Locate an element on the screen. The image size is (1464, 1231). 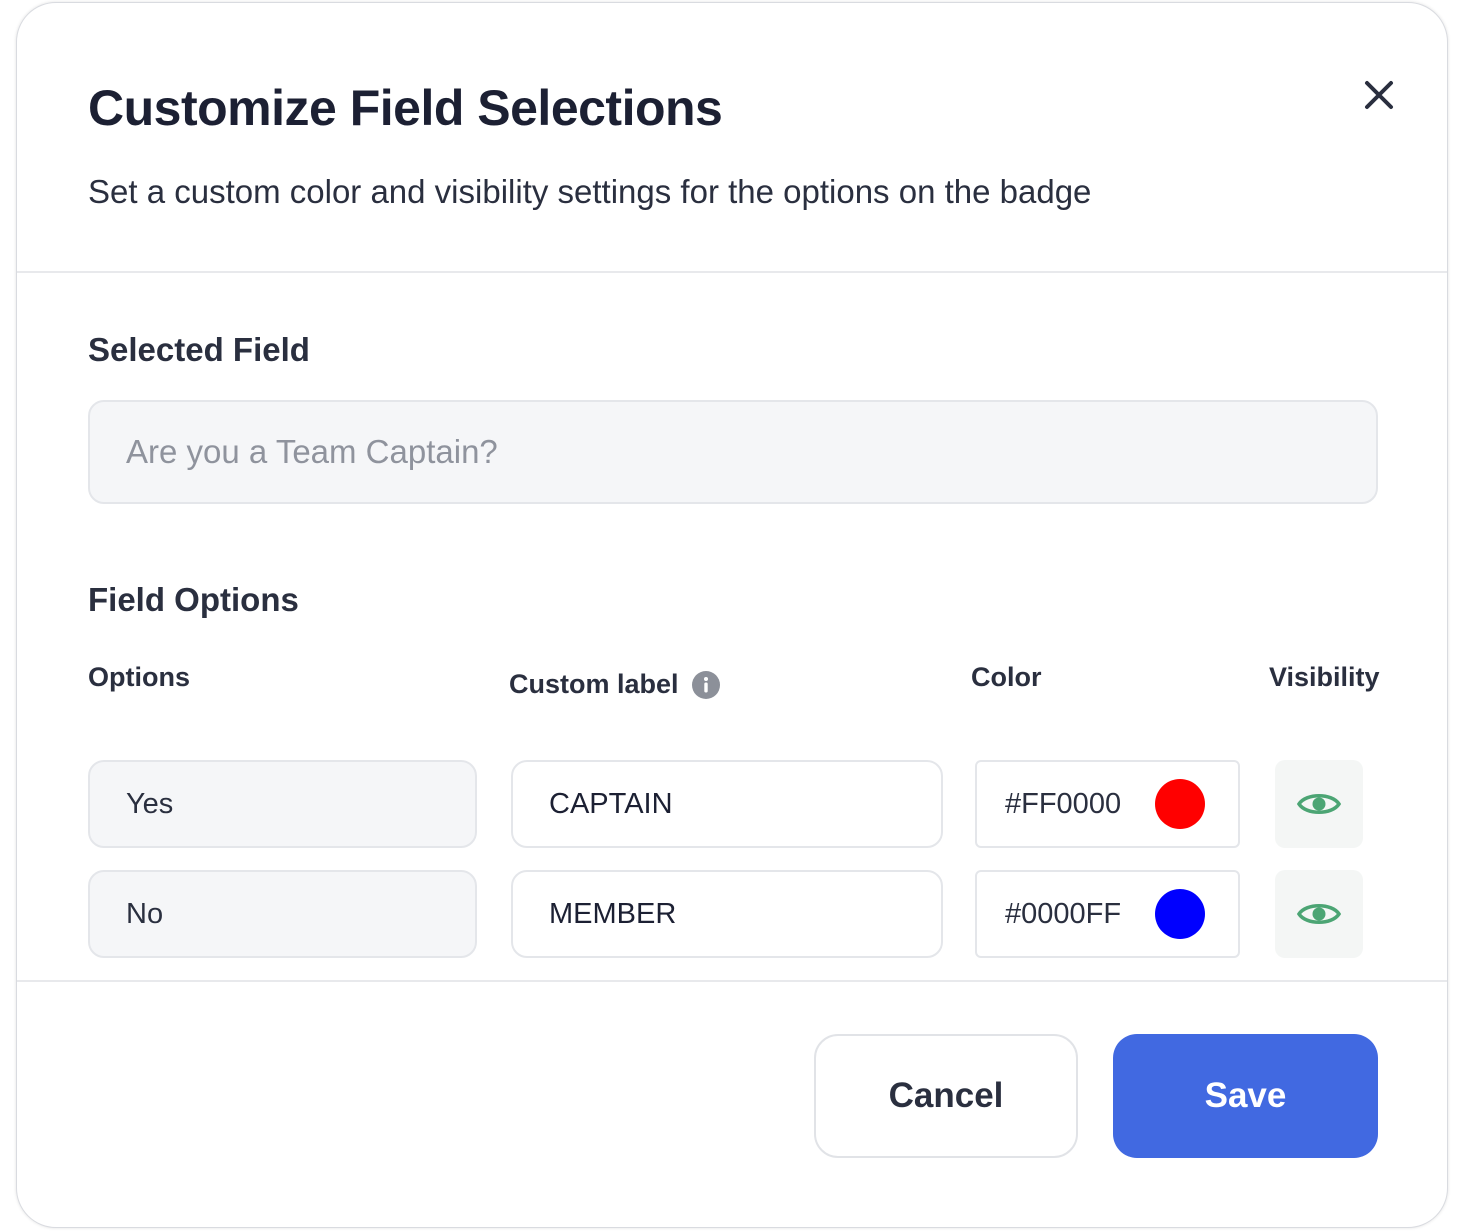
option-value: No is located at coordinates (282, 914).